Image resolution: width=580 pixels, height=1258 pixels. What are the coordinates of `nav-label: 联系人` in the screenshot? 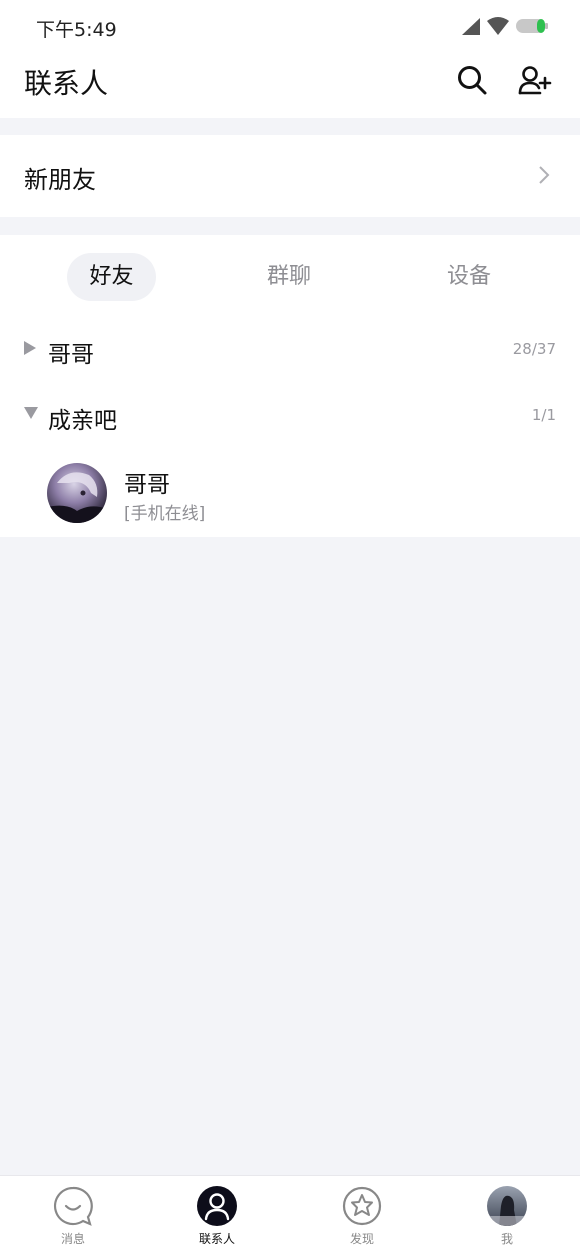 It's located at (216, 1239).